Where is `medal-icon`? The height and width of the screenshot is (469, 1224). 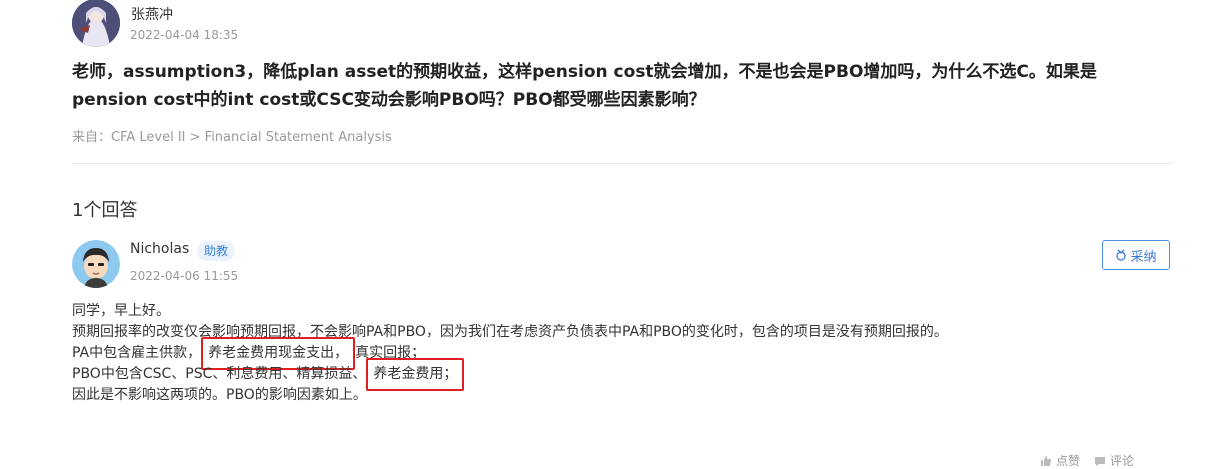 medal-icon is located at coordinates (1121, 255).